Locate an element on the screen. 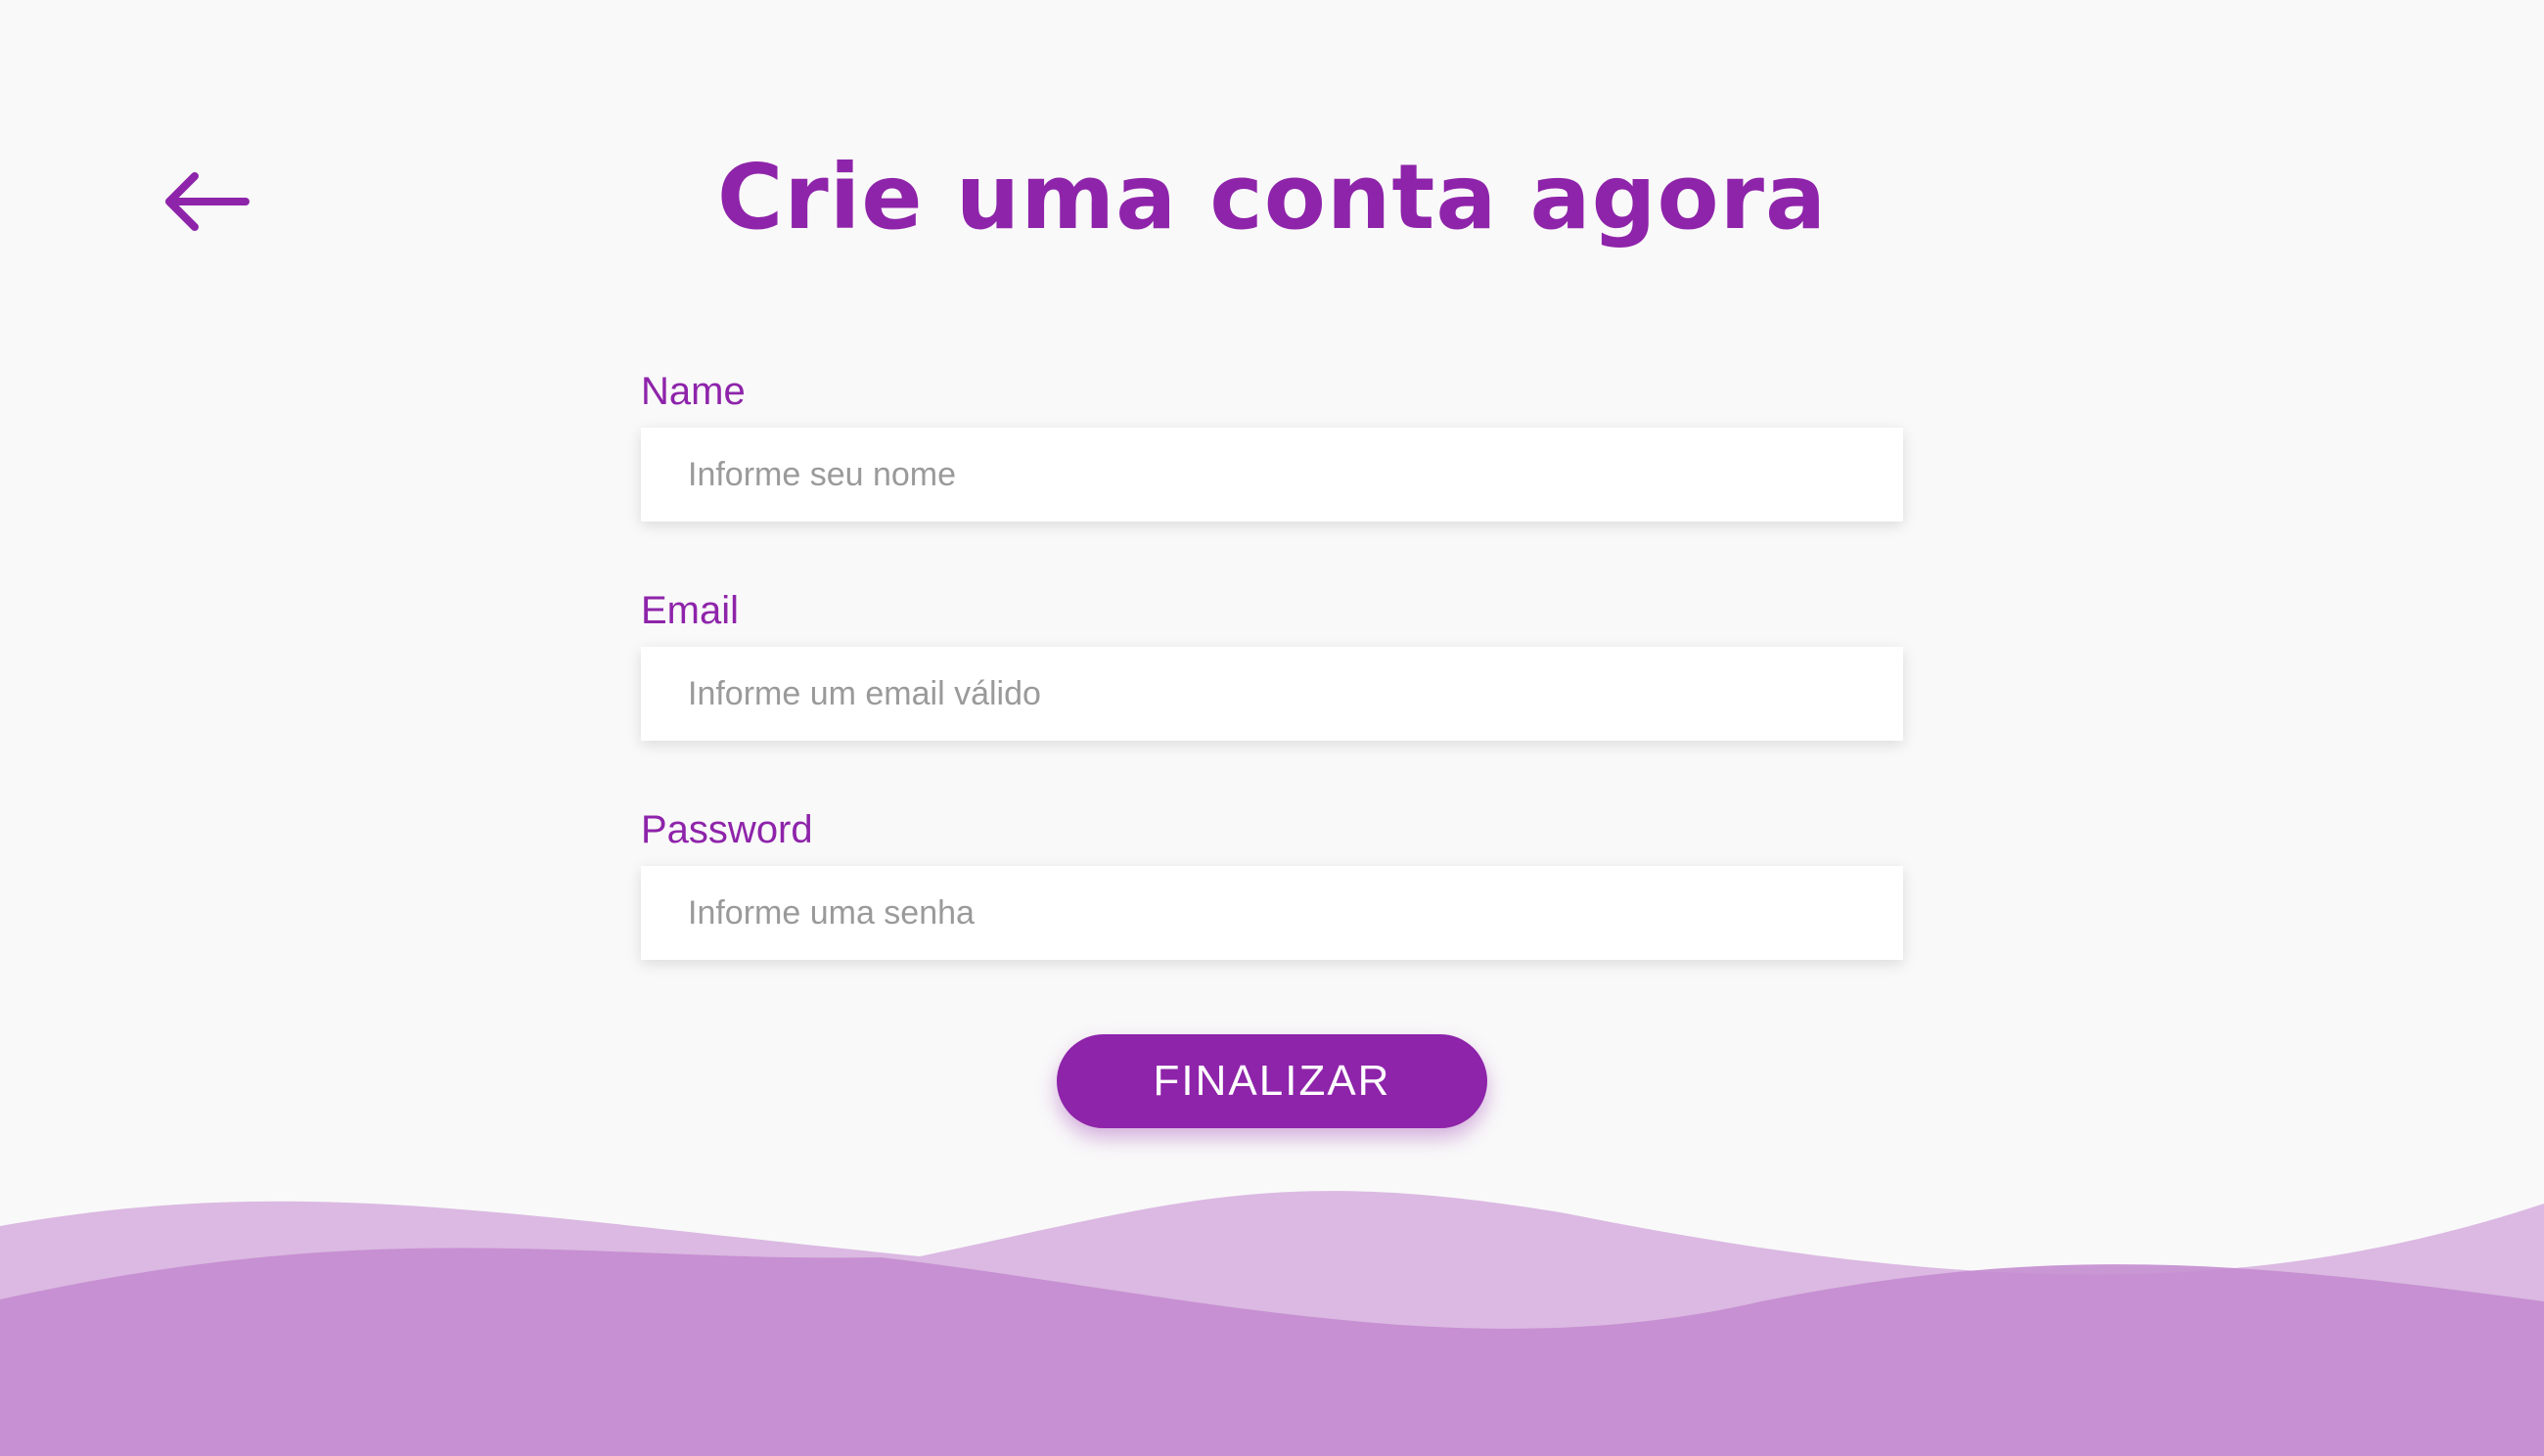 The image size is (2544, 1456). page-title: Crie uma conta agora is located at coordinates (1272, 197).